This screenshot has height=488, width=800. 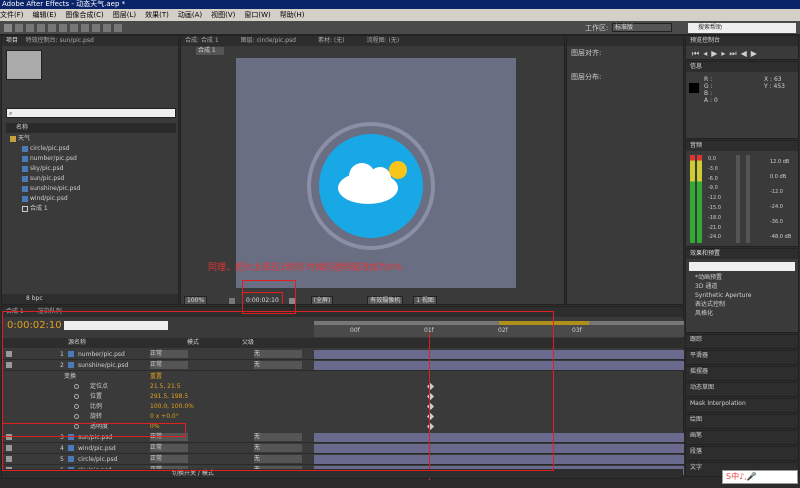 What do you see at coordinates (743, 313) in the screenshot?
I see `effects-category: 风格化` at bounding box center [743, 313].